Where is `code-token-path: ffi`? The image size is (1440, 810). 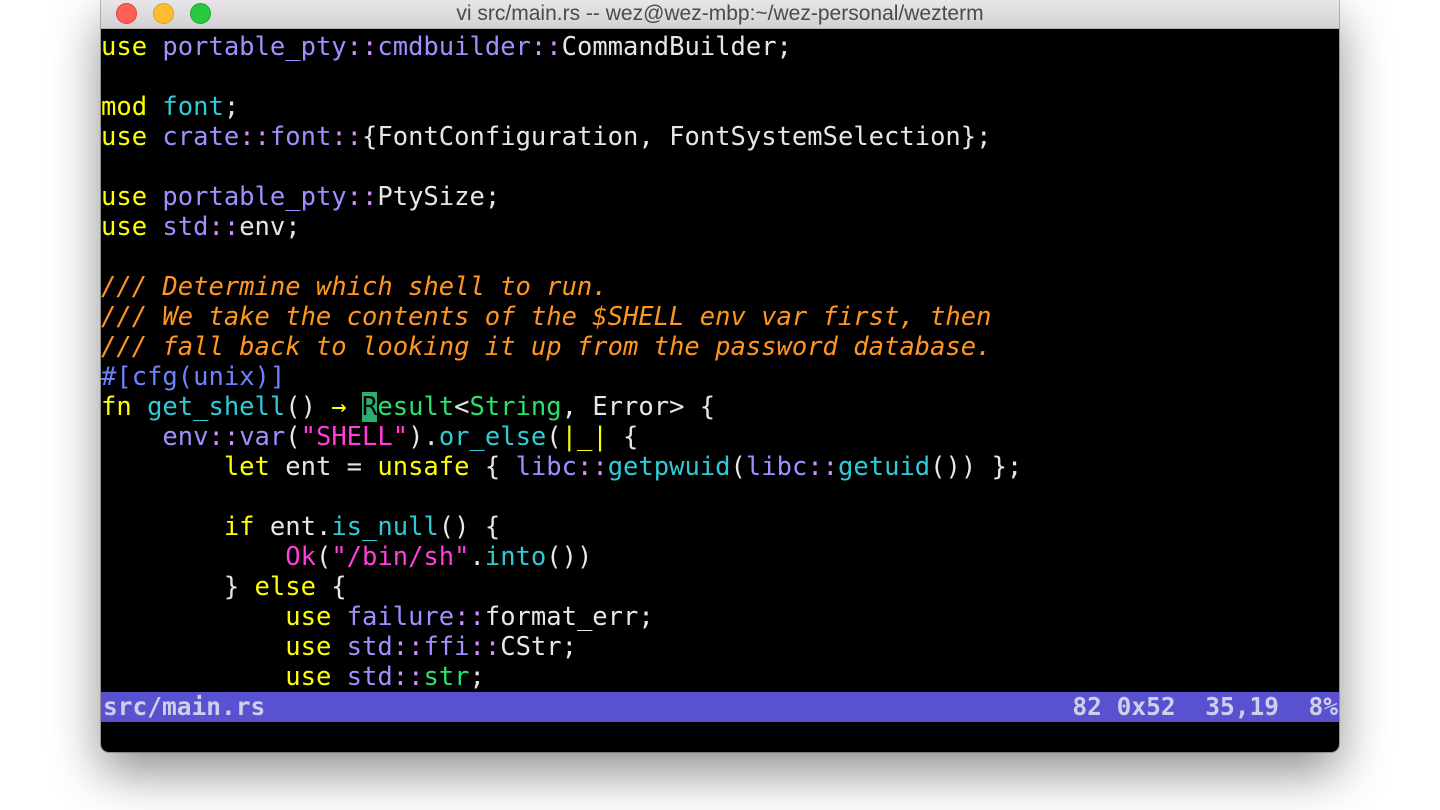 code-token-path: ffi is located at coordinates (446, 647).